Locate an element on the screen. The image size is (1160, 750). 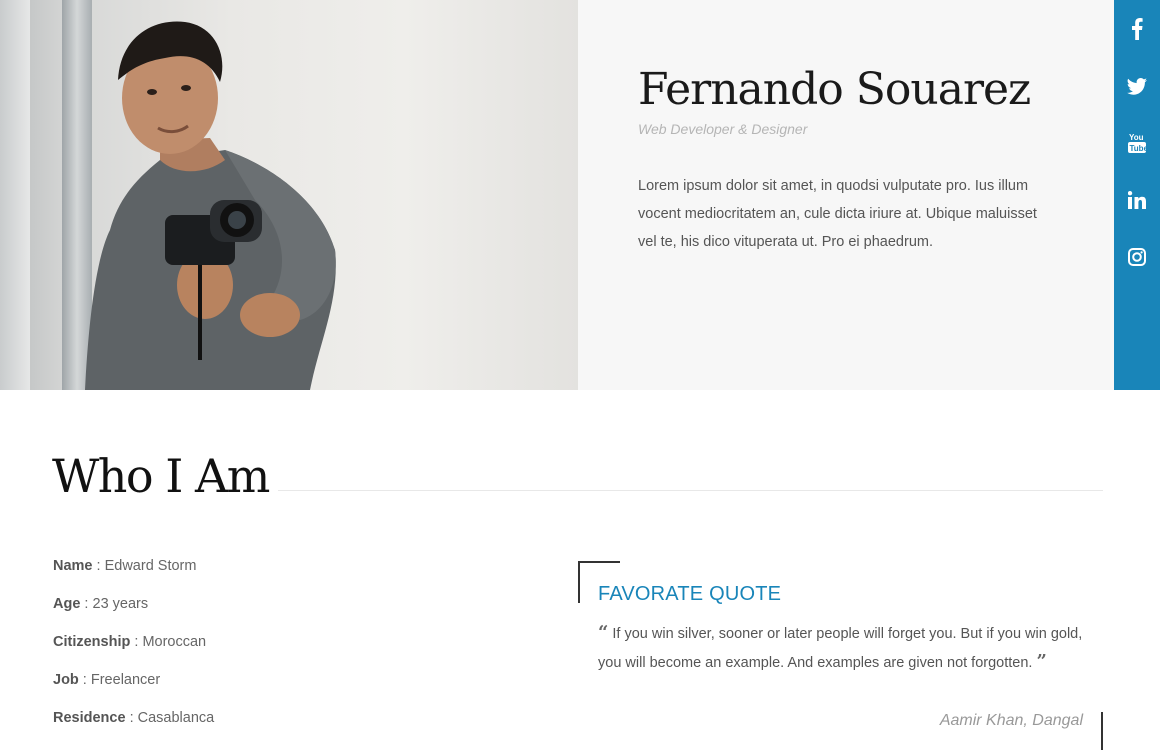
info-row-citizenship: Citizenship : Moroccan is located at coordinates (130, 642).